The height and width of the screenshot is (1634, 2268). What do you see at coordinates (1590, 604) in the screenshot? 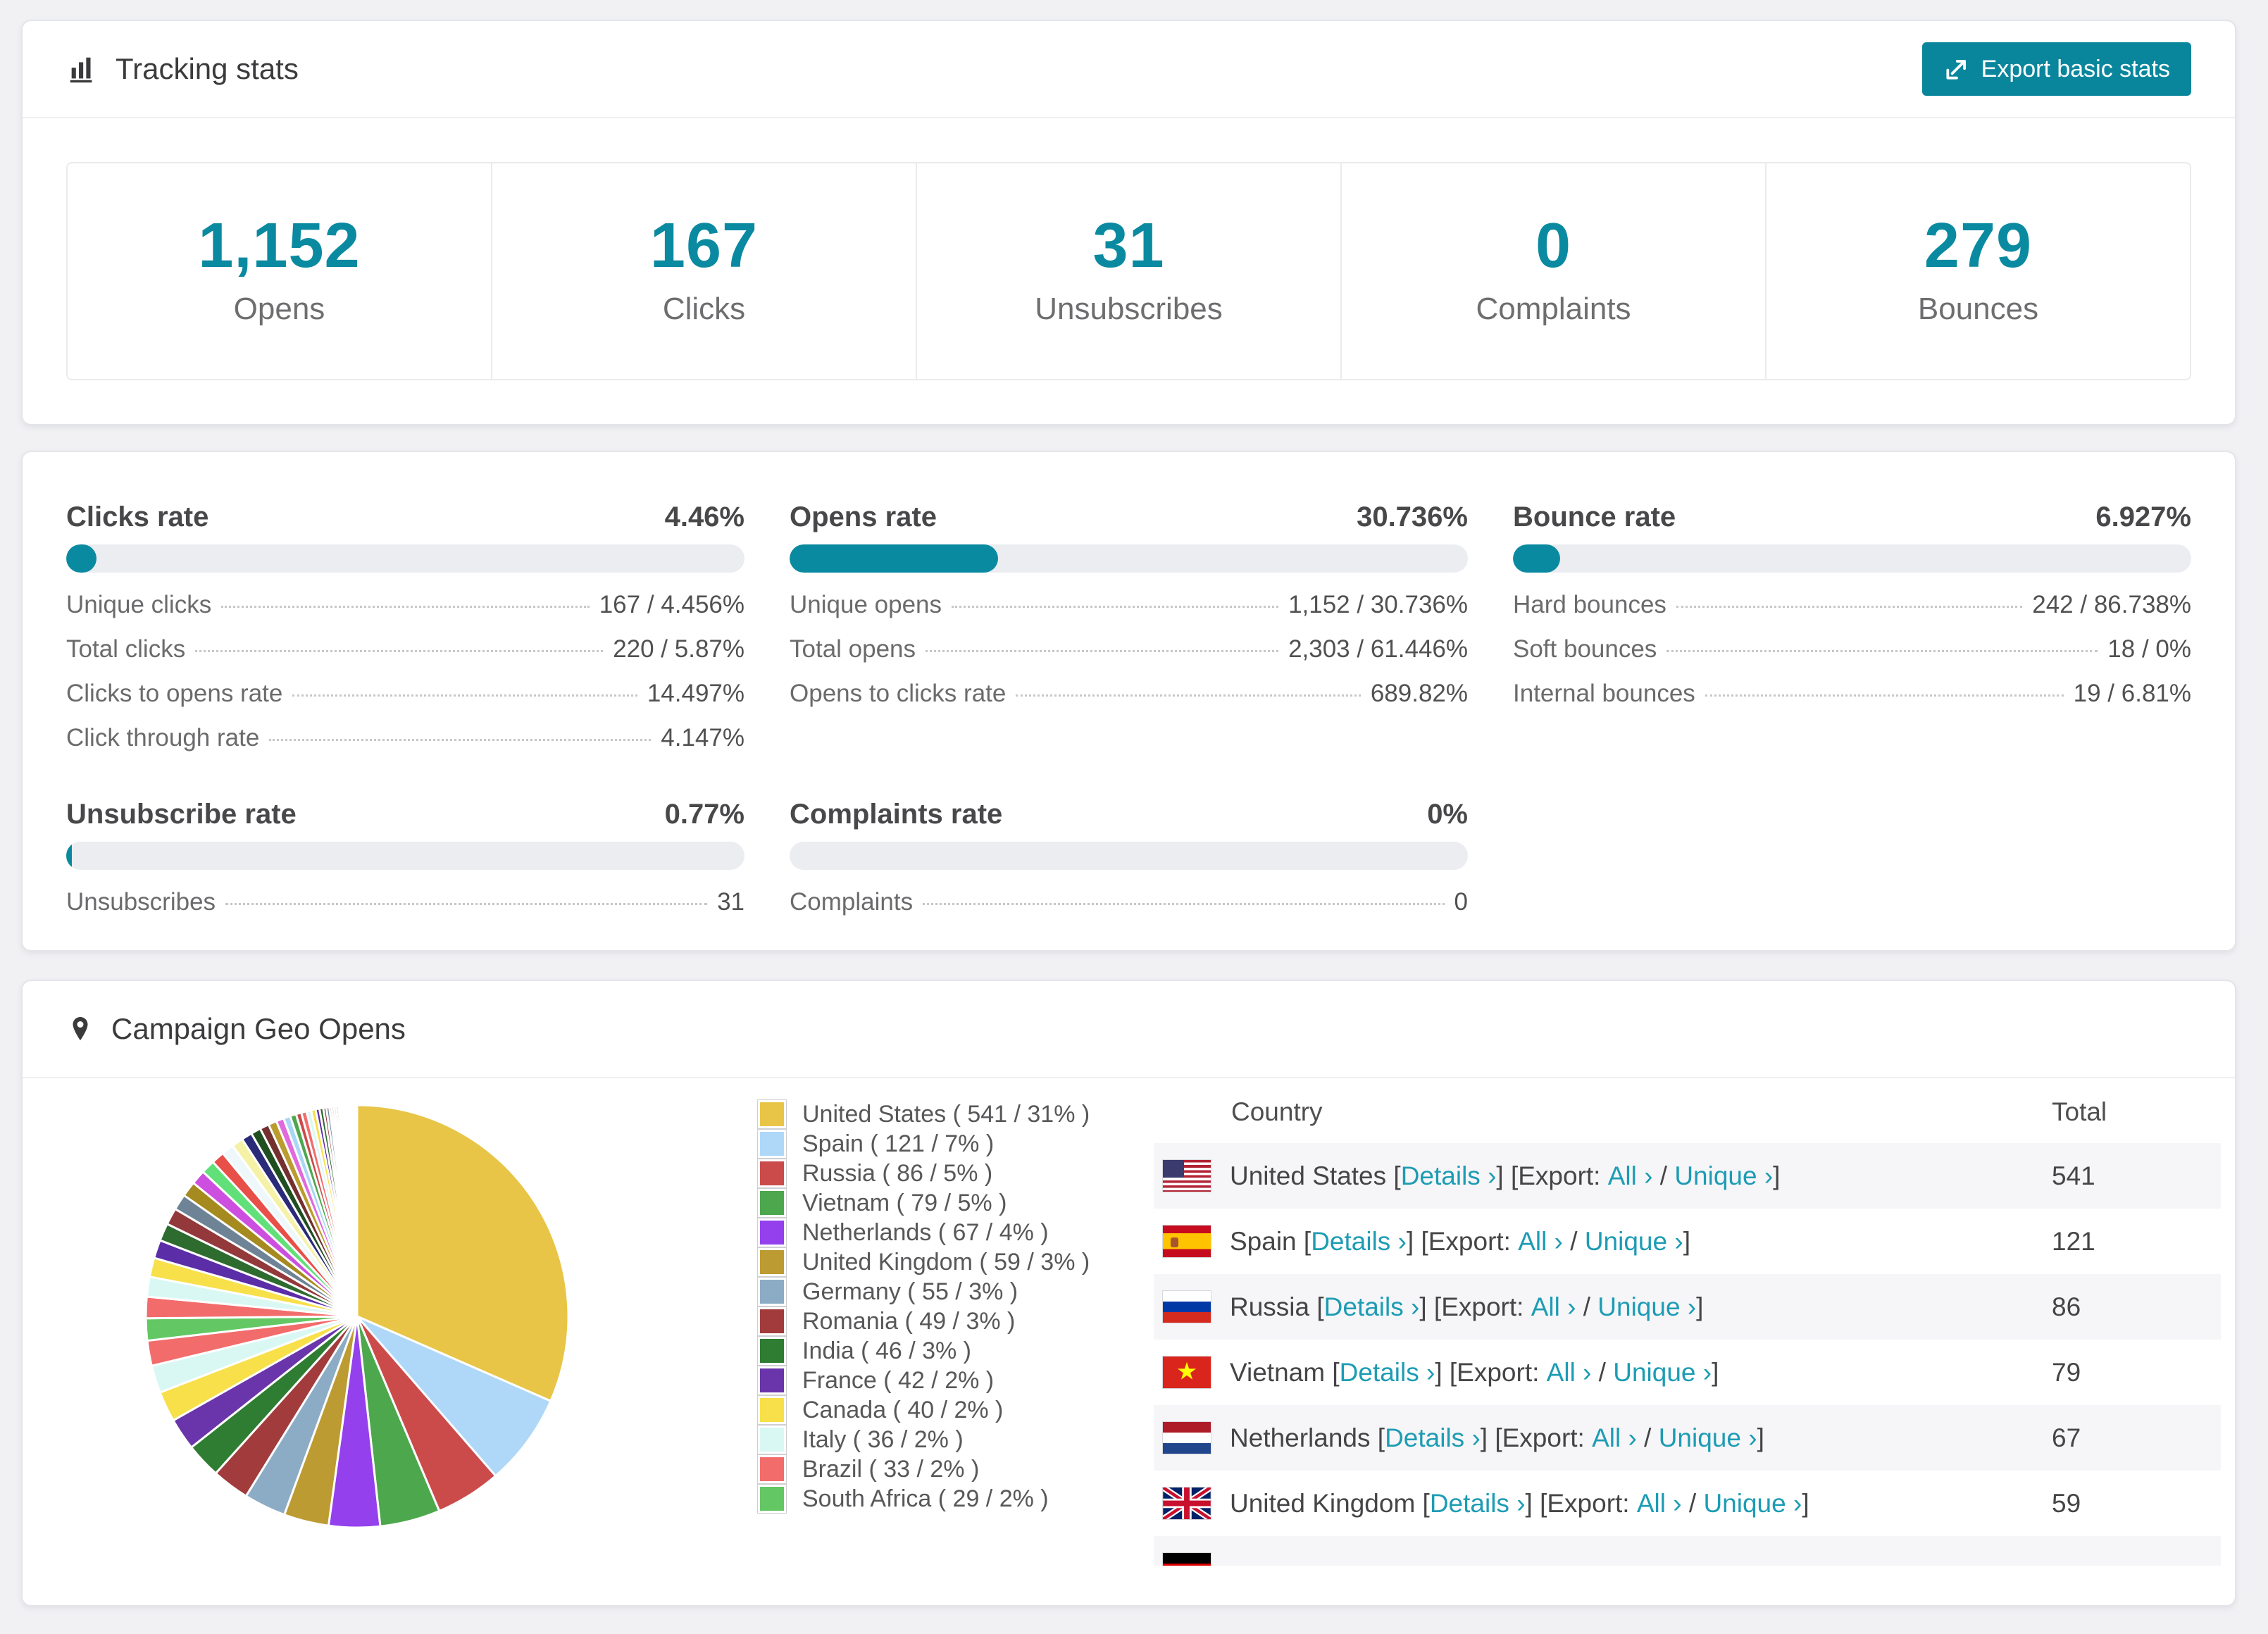
I see `rate-row-label: Hard bounces` at bounding box center [1590, 604].